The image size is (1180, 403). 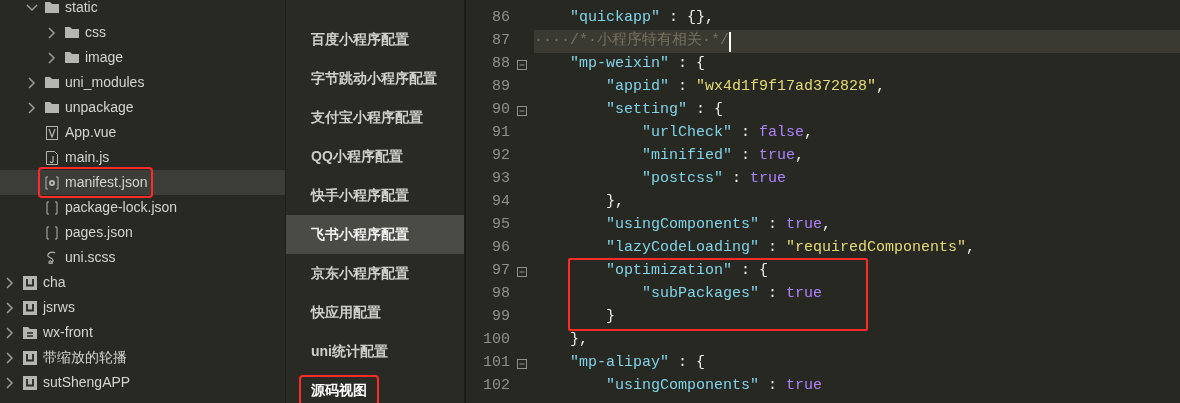 I want to click on tree-item: App.vue, so click(x=91, y=132).